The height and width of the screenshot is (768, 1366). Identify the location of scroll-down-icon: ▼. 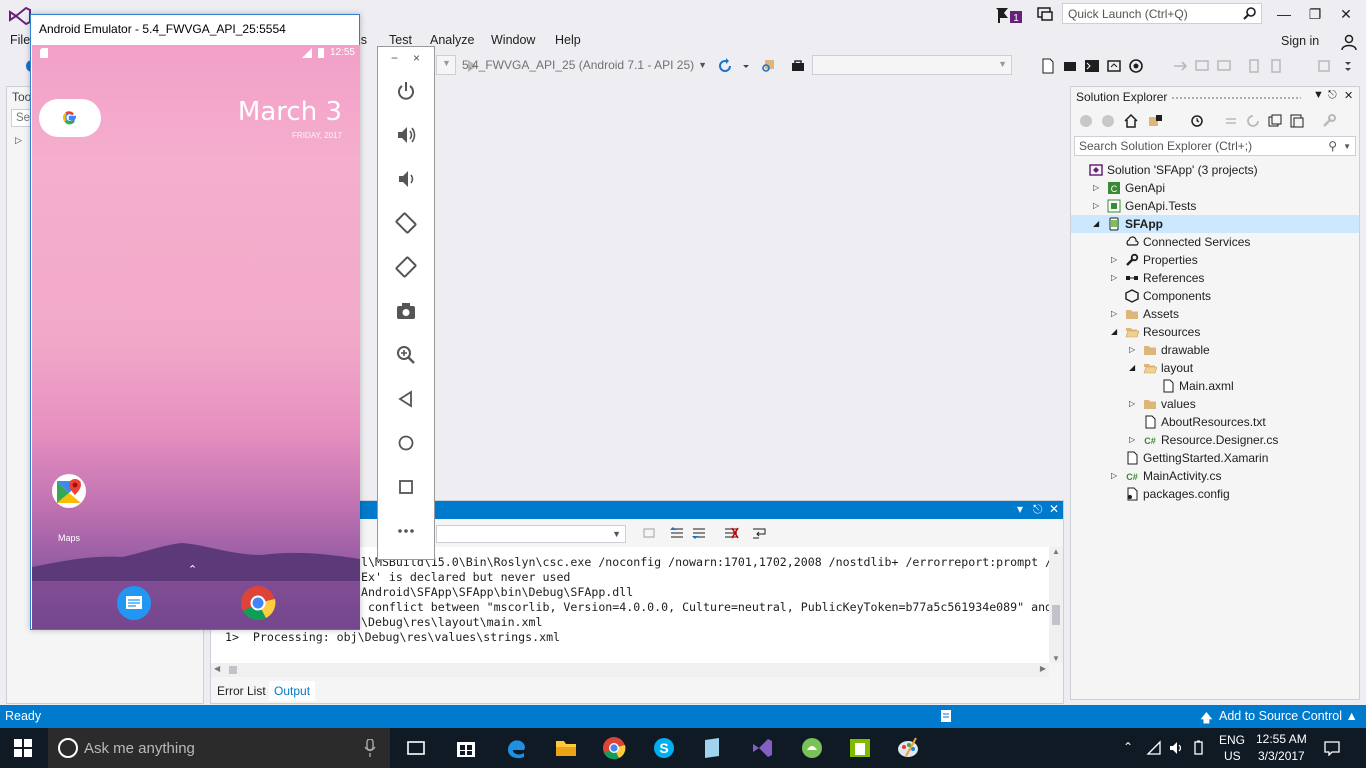
(1056, 658).